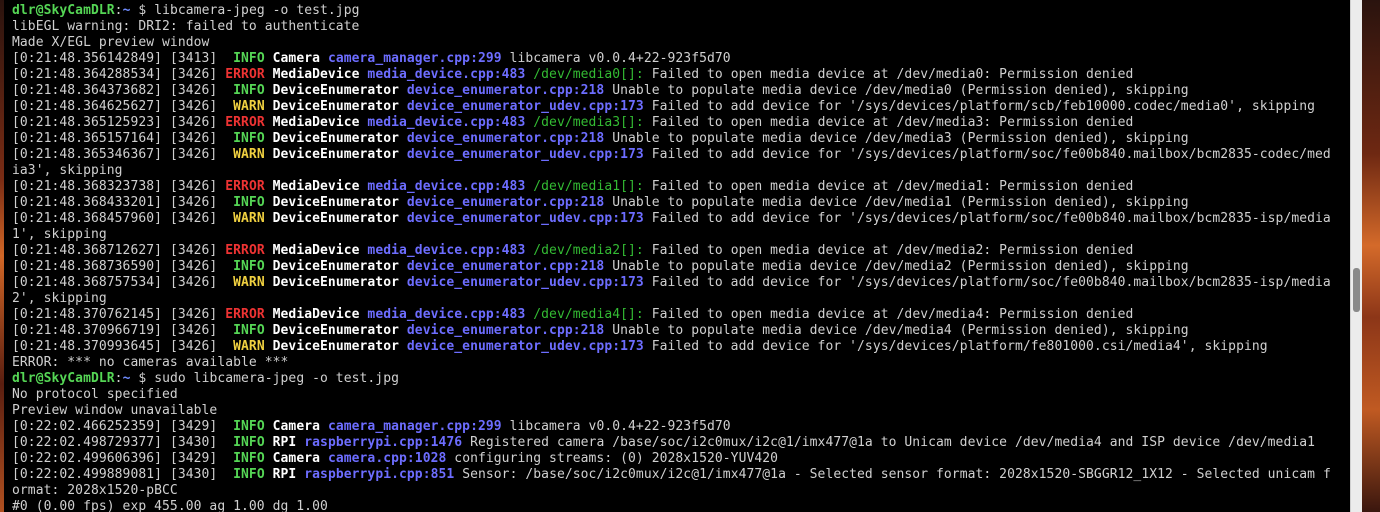  What do you see at coordinates (67, 170) in the screenshot?
I see `log-message-wrap: ia3', skipping` at bounding box center [67, 170].